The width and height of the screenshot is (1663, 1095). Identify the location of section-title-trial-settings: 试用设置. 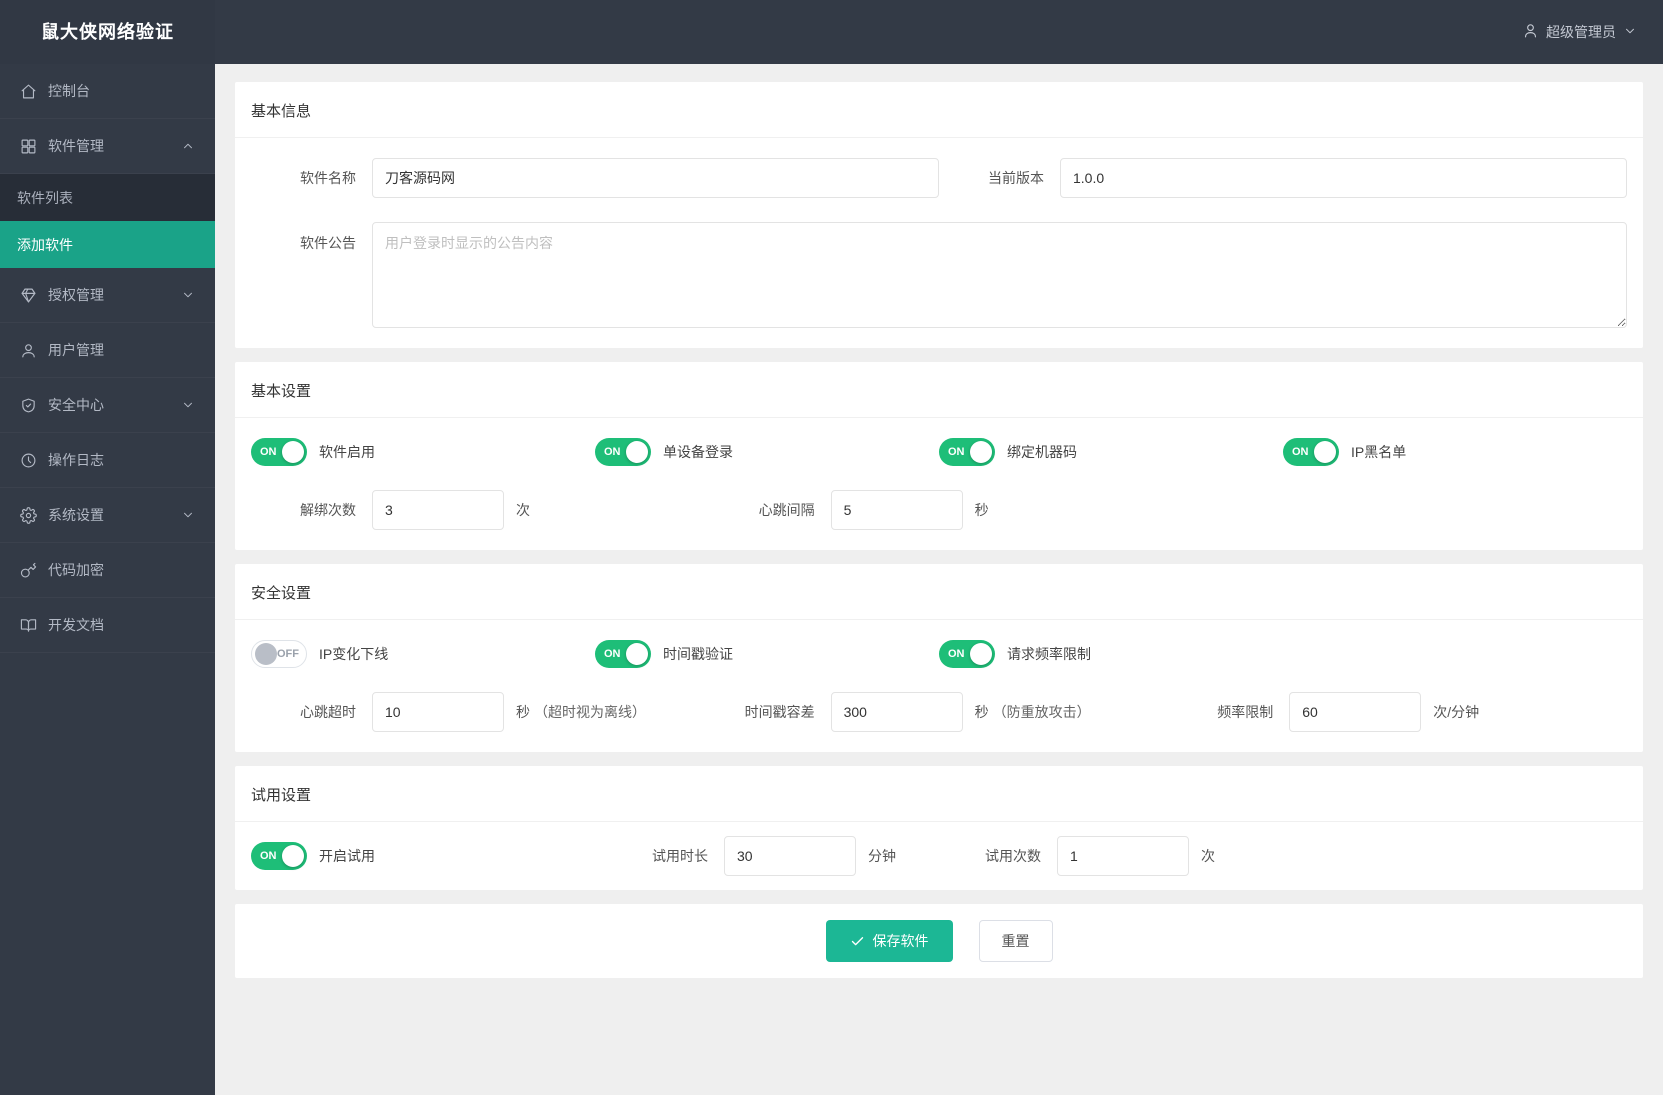
(939, 794).